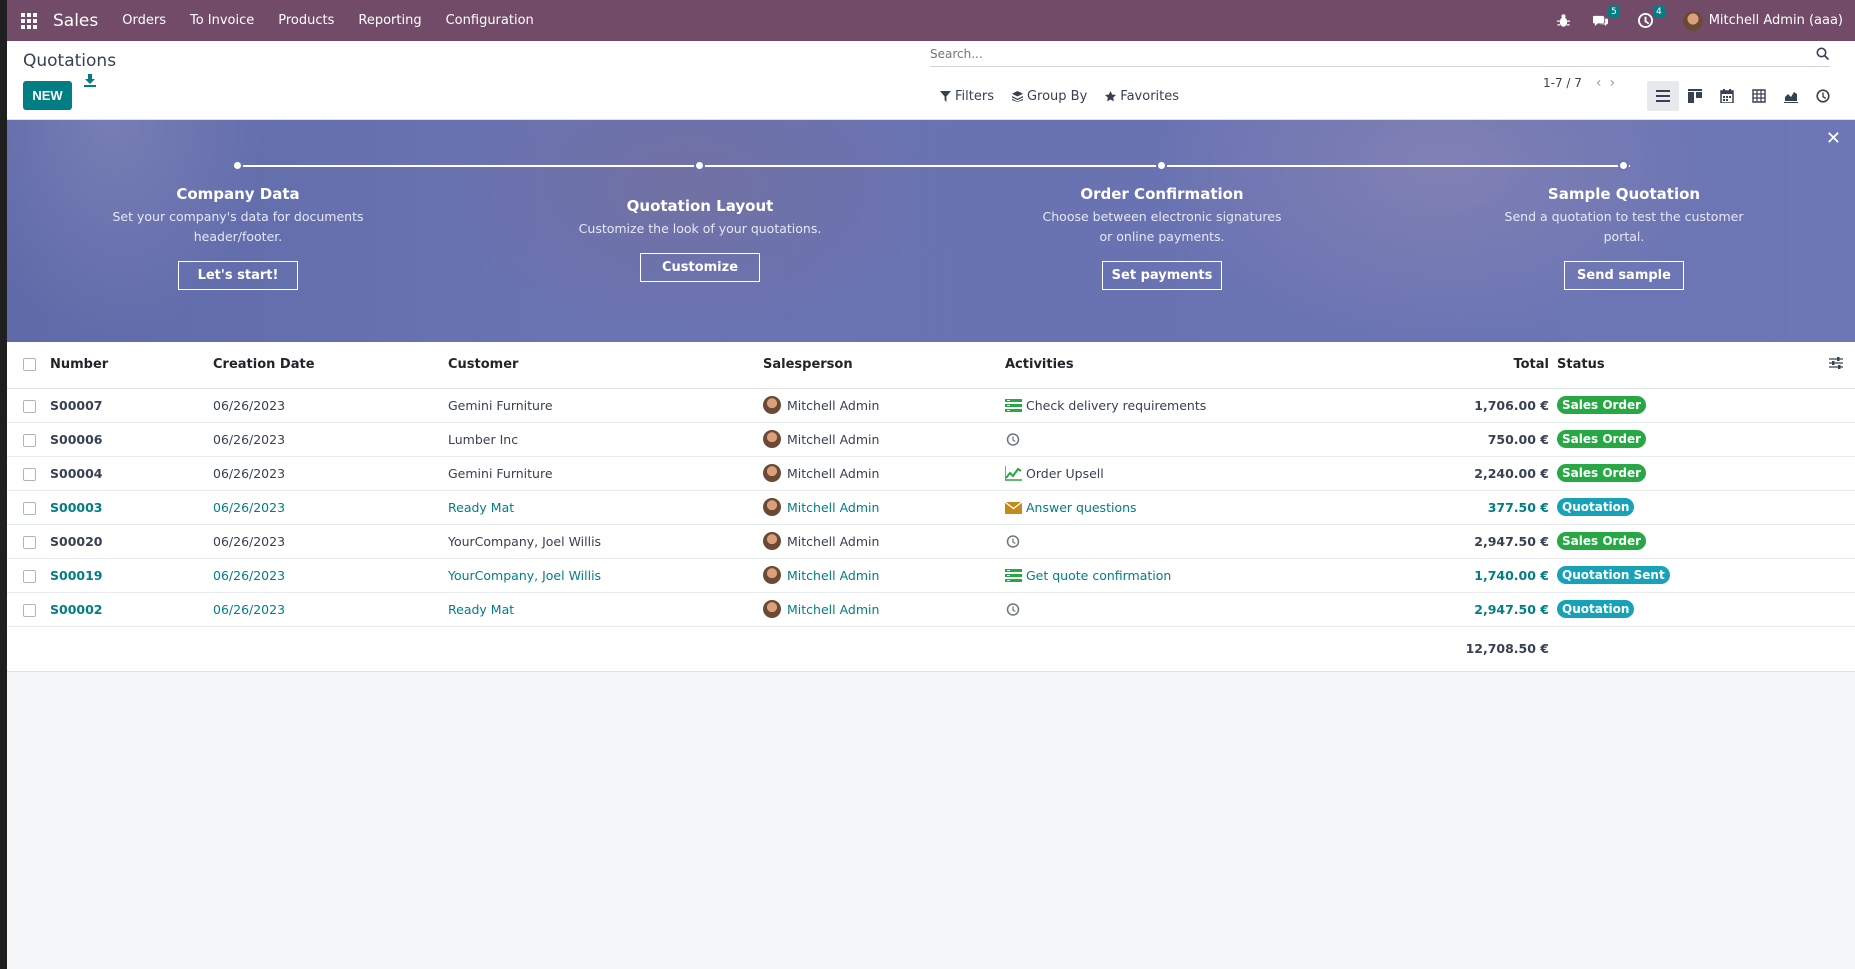 The image size is (1855, 969). Describe the element at coordinates (884, 365) in the screenshot. I see `col-salesperson: Salesperson` at that location.